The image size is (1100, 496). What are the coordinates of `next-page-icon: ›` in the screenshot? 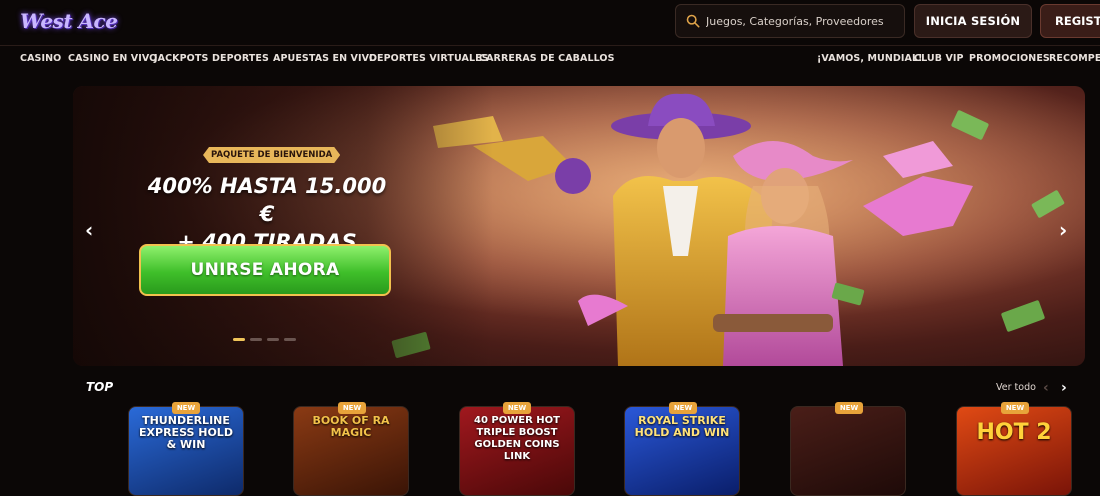 It's located at (1064, 388).